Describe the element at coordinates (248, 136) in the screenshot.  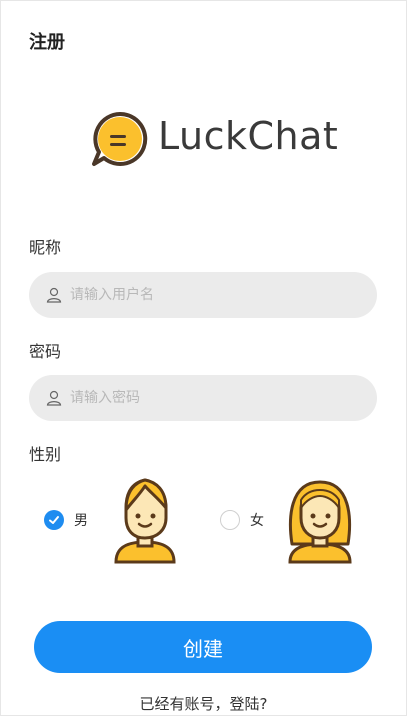
I see `logo-text: LuckChat` at that location.